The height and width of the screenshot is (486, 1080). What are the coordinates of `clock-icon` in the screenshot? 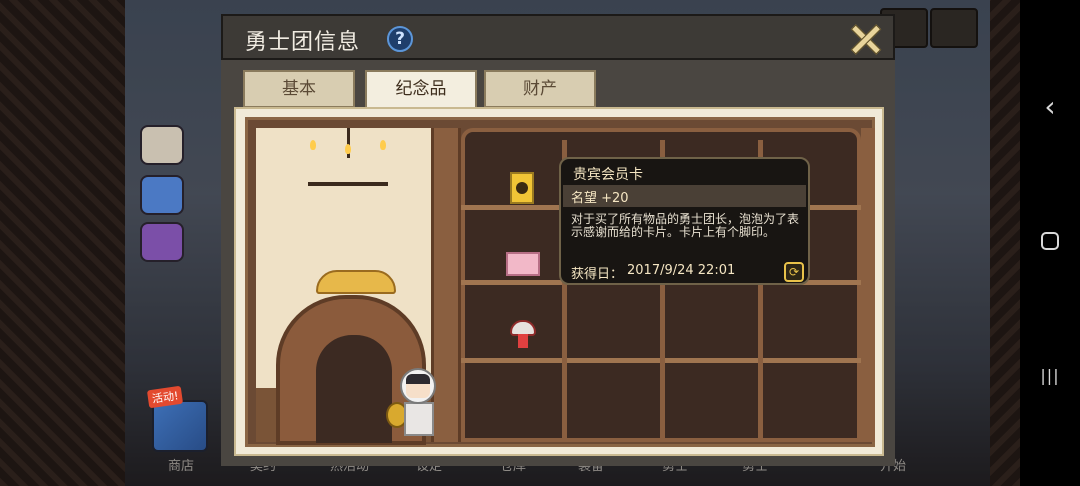 It's located at (162, 195).